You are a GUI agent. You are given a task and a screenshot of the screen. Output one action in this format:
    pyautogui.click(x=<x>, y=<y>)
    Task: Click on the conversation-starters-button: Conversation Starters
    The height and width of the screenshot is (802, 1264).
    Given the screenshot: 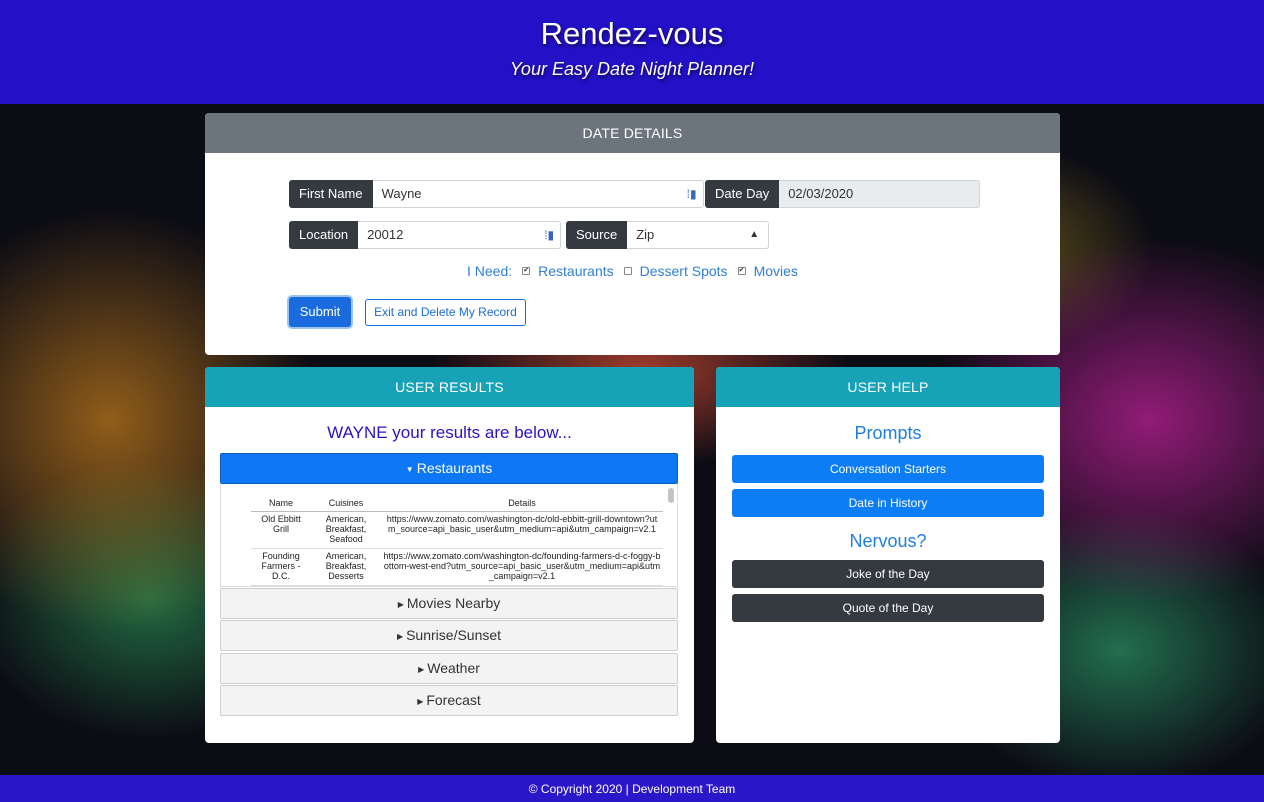 What is the action you would take?
    pyautogui.click(x=888, y=469)
    